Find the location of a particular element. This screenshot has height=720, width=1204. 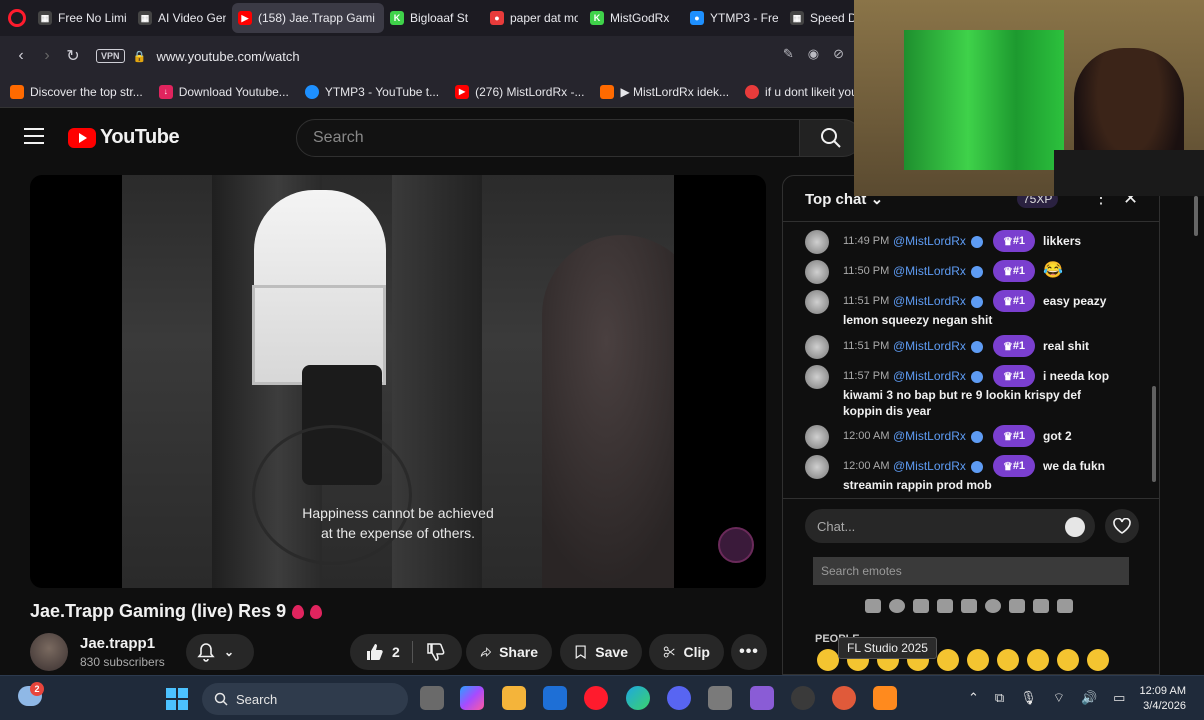

tab-0: ▦Free No Limit A is located at coordinates (82, 18).